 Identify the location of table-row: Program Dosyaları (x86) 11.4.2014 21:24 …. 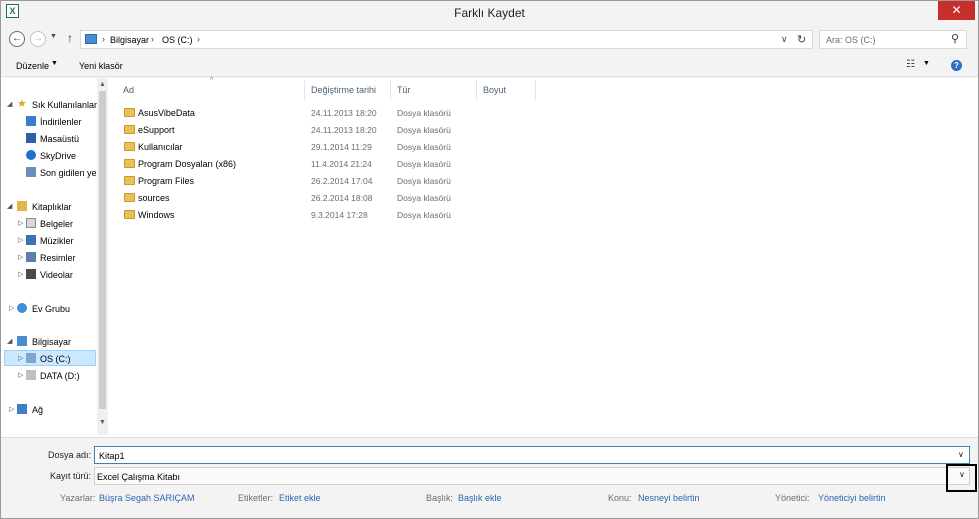
(319, 164).